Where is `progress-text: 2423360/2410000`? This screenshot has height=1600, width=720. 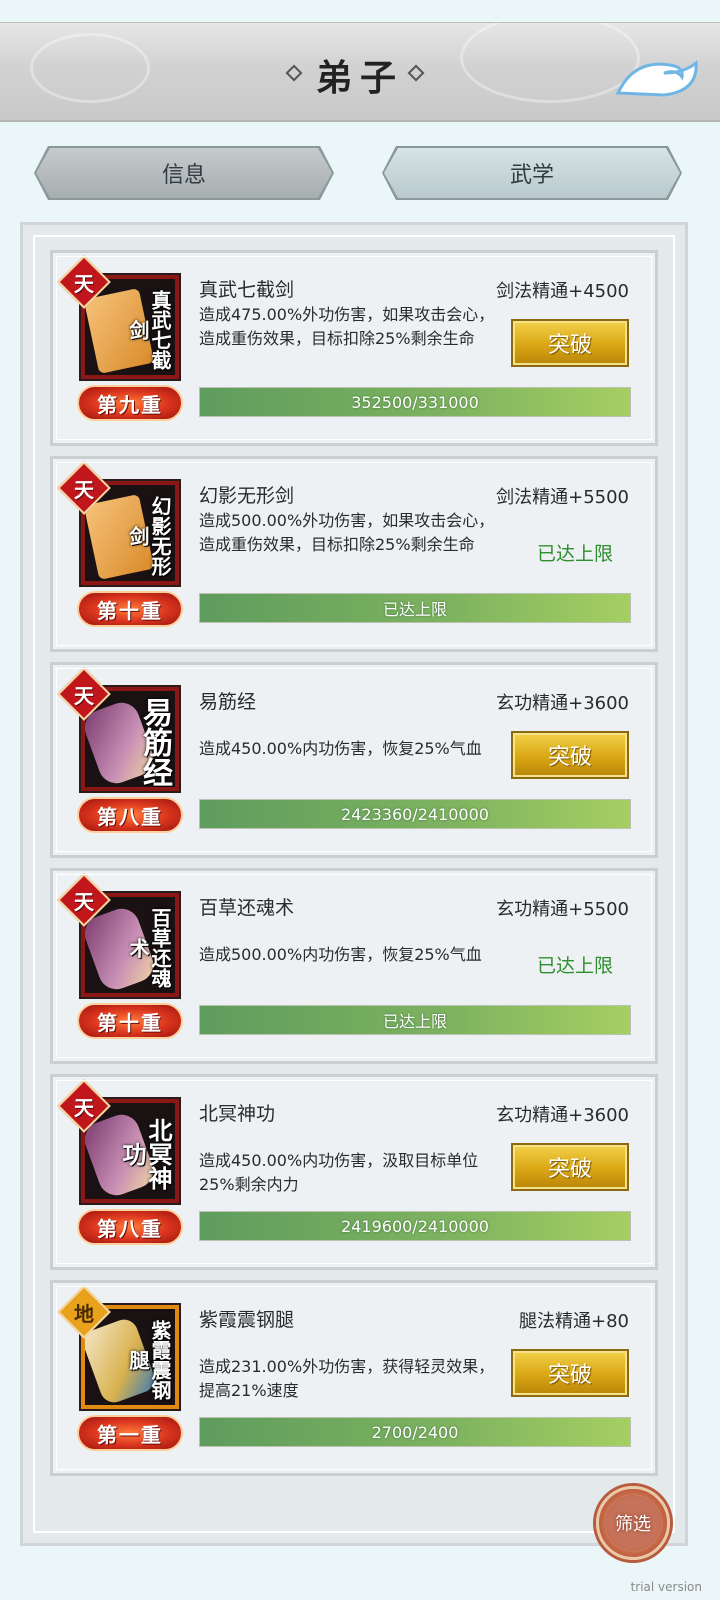
progress-text: 2423360/2410000 is located at coordinates (415, 814).